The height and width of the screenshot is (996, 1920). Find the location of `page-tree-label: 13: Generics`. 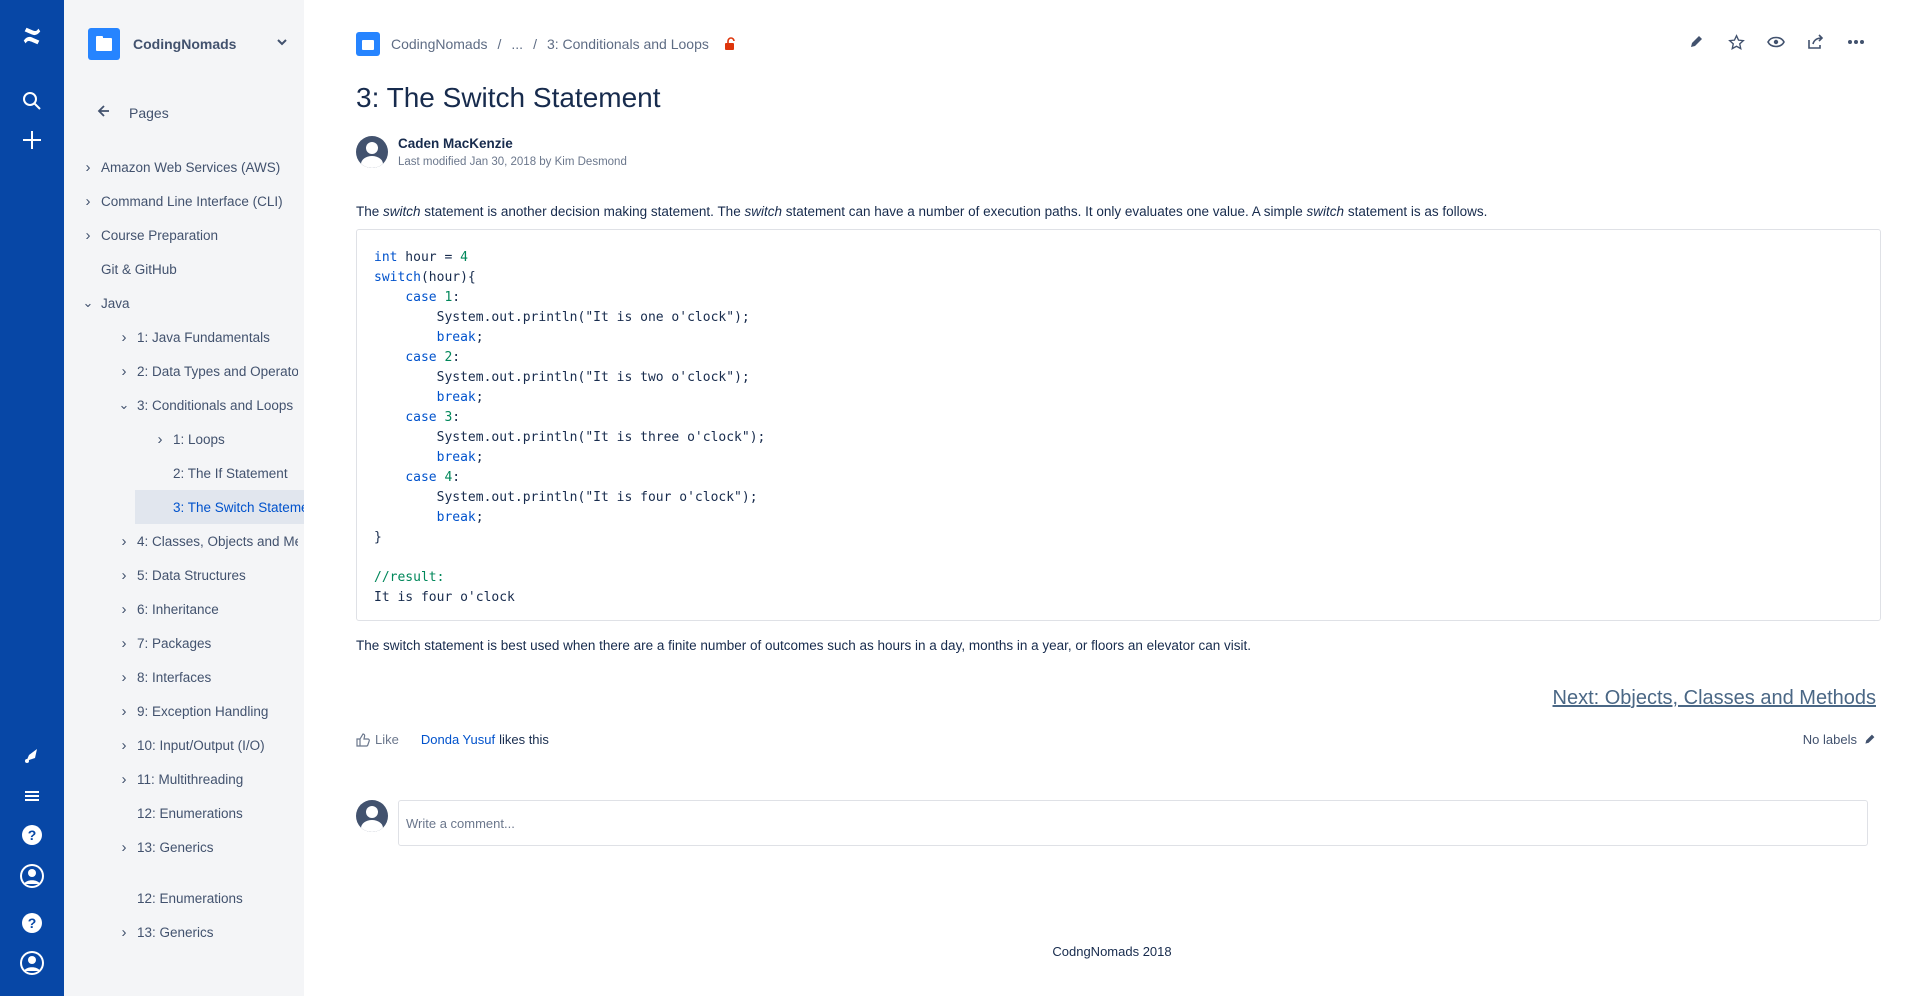

page-tree-label: 13: Generics is located at coordinates (175, 847).